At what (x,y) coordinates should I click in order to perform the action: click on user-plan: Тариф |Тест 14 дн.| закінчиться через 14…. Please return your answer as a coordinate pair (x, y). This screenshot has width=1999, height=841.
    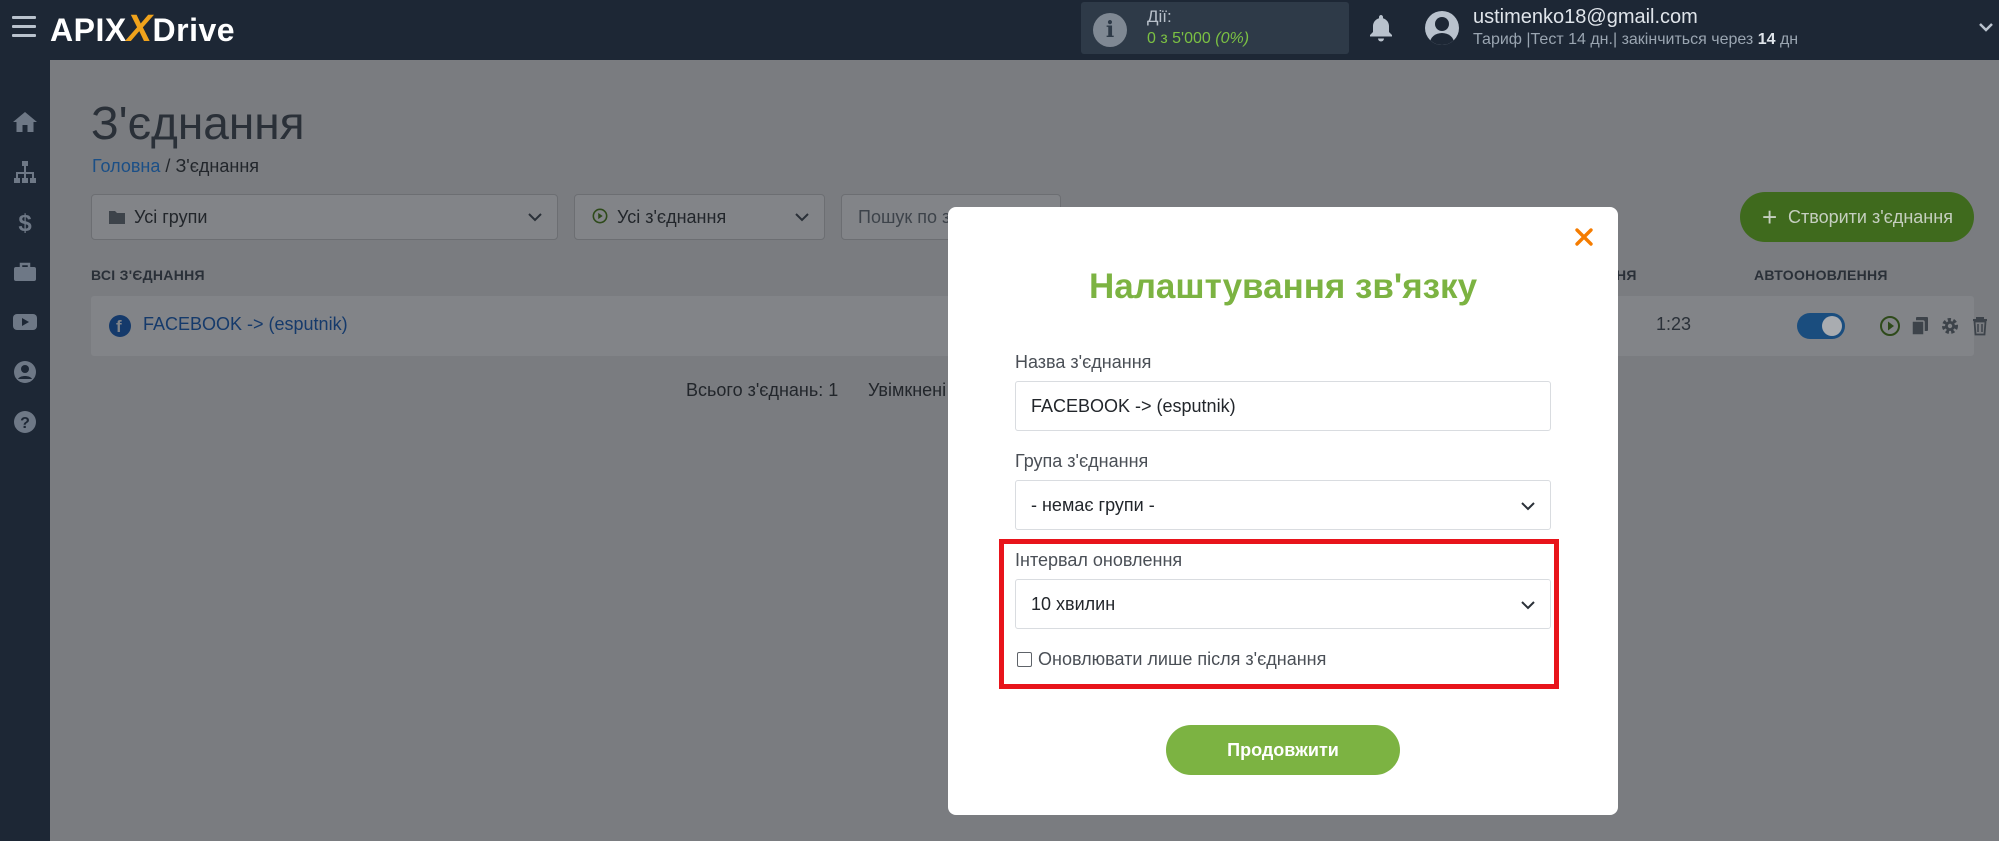
    Looking at the image, I should click on (1635, 40).